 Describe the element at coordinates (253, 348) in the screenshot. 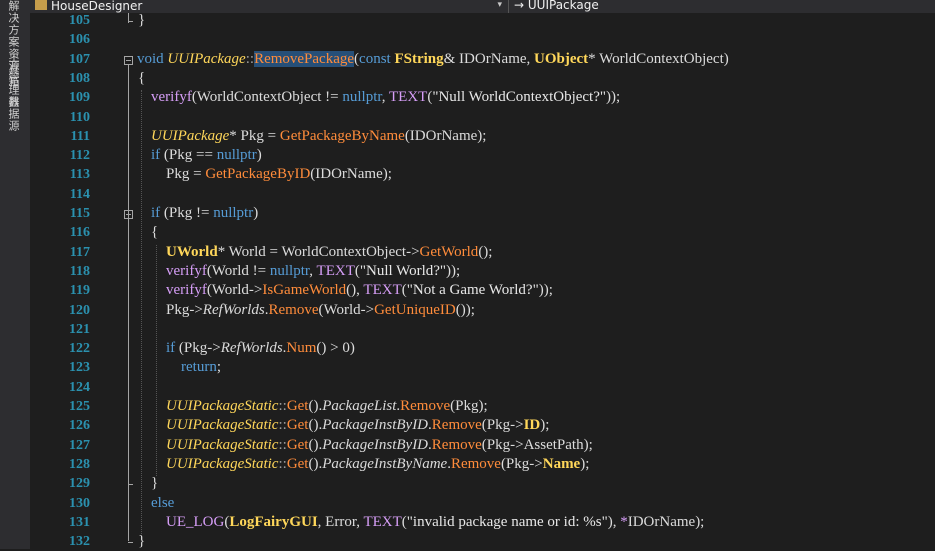

I see `code-line: if (Pkg->RefWorlds.Num() > 0)` at that location.